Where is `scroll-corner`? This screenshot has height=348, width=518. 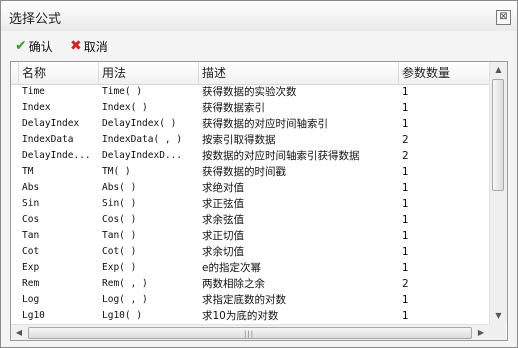
scroll-corner is located at coordinates (497, 332).